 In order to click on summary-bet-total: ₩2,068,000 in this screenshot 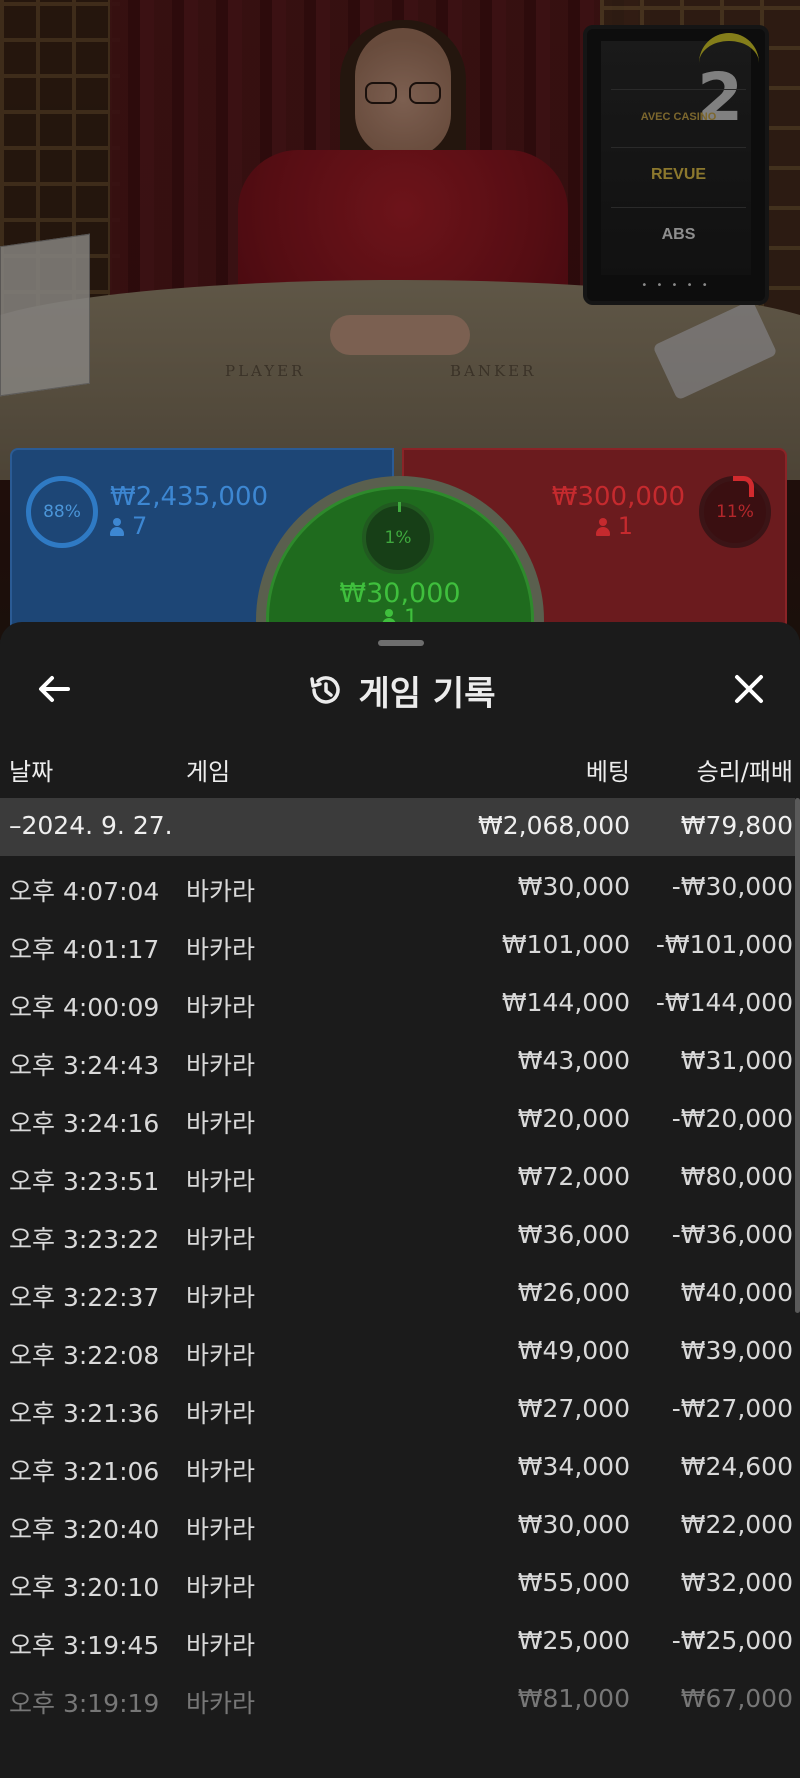, I will do `click(554, 825)`.